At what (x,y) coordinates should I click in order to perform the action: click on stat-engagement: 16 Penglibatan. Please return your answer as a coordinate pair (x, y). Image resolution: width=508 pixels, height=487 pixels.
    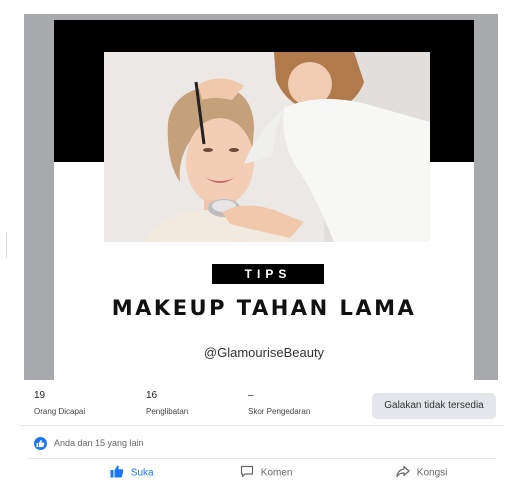
    Looking at the image, I should click on (167, 403).